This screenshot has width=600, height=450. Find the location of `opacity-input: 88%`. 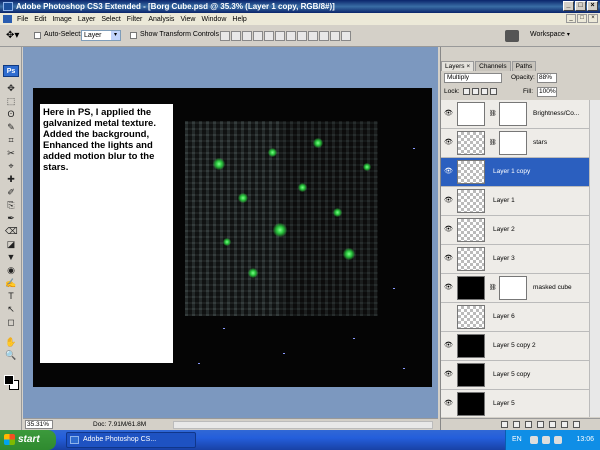

opacity-input: 88% is located at coordinates (547, 78).